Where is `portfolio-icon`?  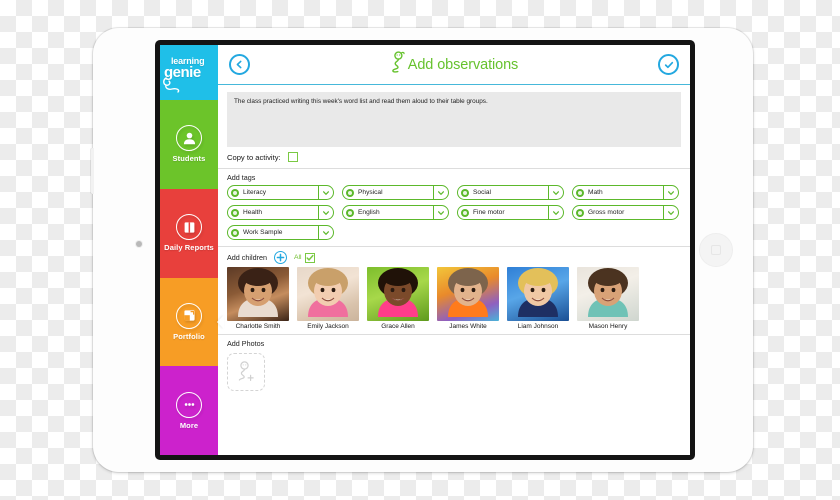
portfolio-icon is located at coordinates (189, 315).